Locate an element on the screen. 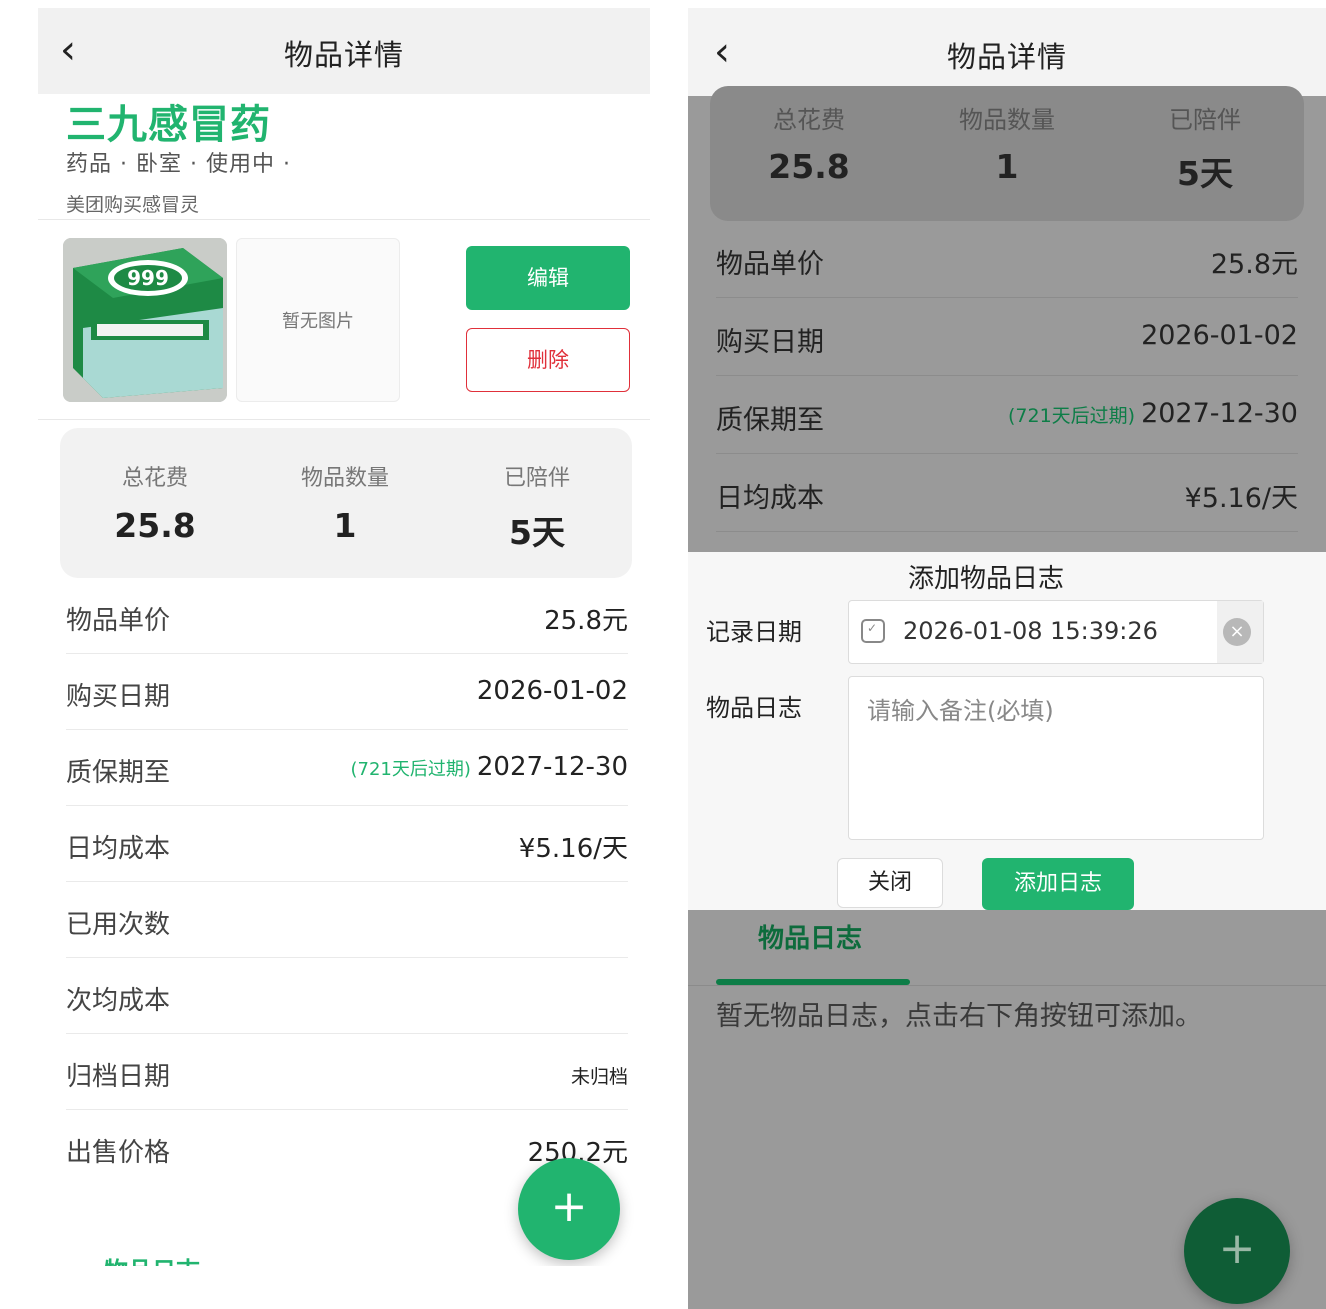 Image resolution: width=1326 pixels, height=1309 pixels. no-image-text: 暂无图片 is located at coordinates (318, 321).